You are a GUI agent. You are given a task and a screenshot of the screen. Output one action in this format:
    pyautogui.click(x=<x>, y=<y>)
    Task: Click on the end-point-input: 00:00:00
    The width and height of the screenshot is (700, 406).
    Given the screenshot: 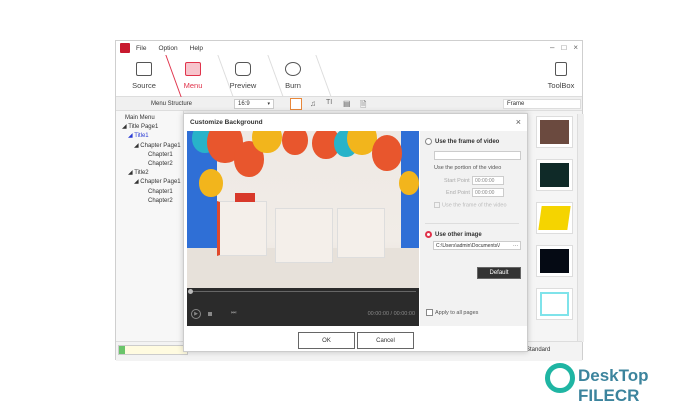 What is the action you would take?
    pyautogui.click(x=488, y=192)
    